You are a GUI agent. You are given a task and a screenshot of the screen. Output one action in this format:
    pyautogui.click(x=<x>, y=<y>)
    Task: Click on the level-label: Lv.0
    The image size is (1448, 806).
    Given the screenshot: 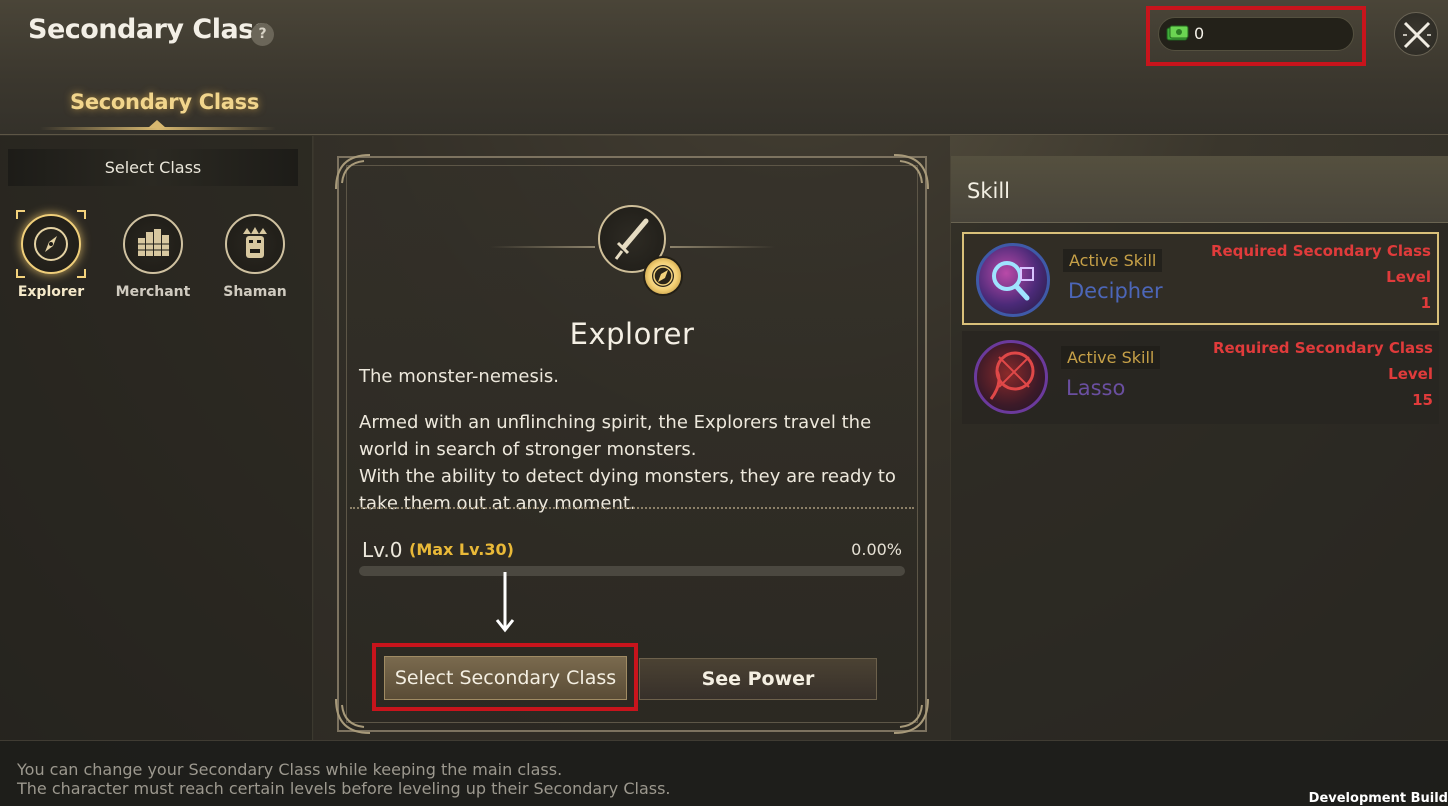 What is the action you would take?
    pyautogui.click(x=382, y=550)
    